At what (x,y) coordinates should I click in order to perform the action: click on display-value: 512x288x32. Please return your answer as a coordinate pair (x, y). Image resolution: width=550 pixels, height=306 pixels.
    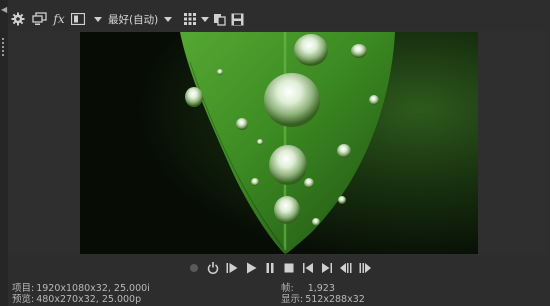
    Looking at the image, I should click on (335, 299).